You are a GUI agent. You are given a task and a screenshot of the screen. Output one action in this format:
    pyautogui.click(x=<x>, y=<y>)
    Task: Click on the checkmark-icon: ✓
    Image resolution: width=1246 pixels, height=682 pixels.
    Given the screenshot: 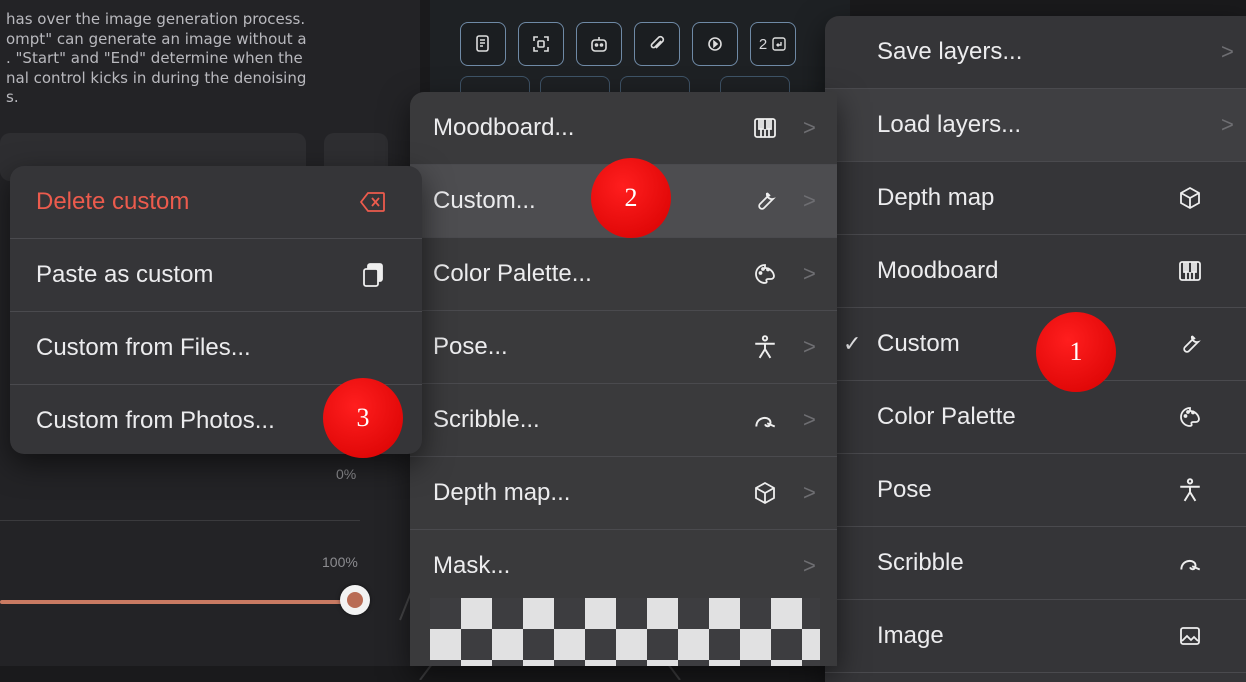 What is the action you would take?
    pyautogui.click(x=852, y=343)
    